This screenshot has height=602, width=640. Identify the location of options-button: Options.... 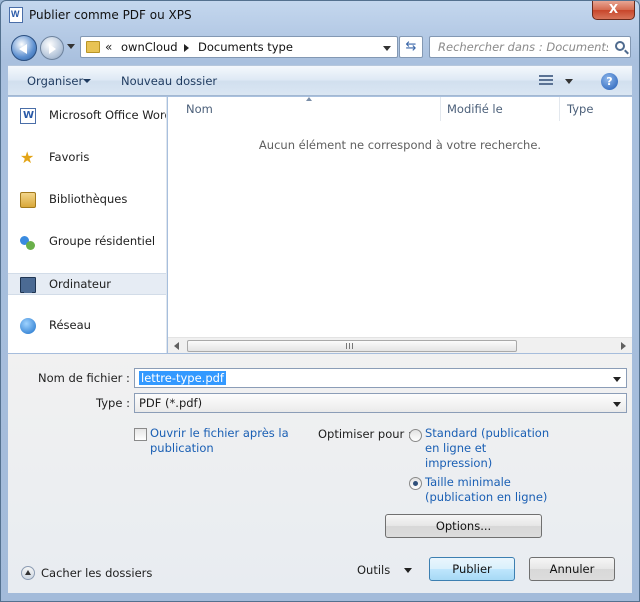
(463, 526).